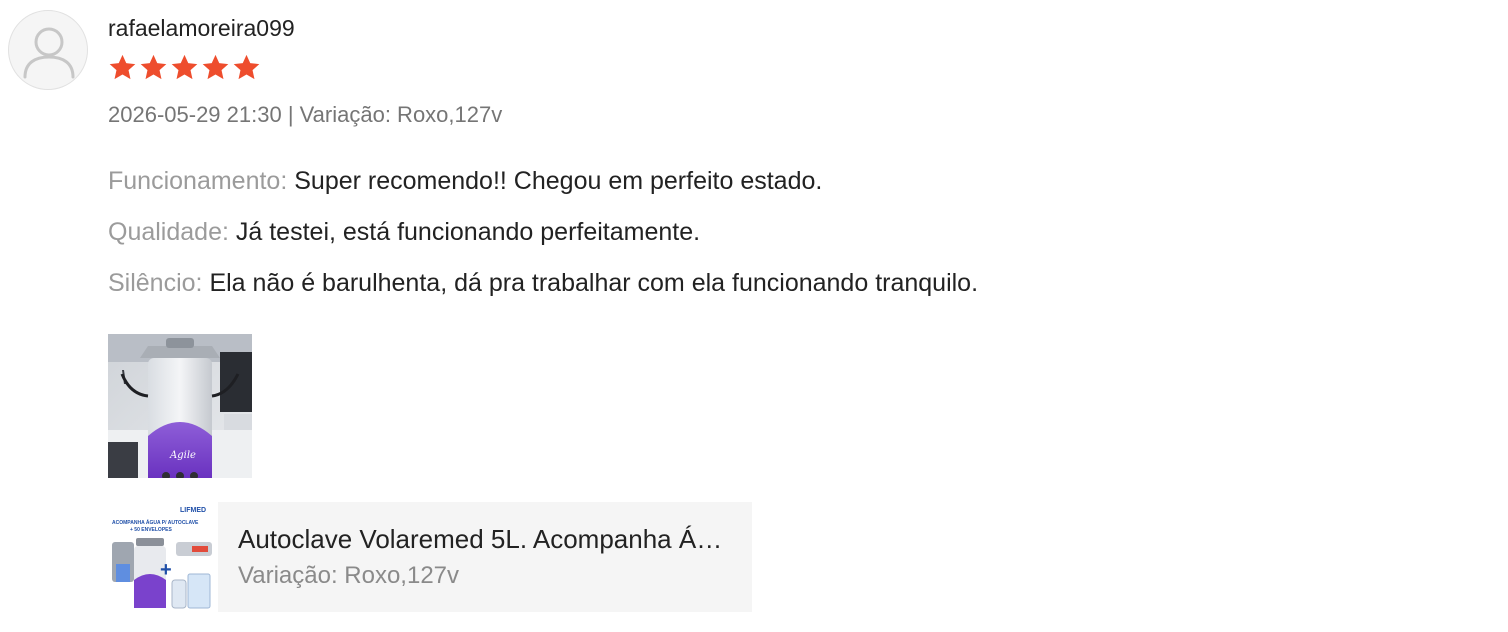 This screenshot has height=632, width=1508. Describe the element at coordinates (155, 522) in the screenshot. I see `thumb-caption-1: ACOMPANHA ÁGUA P/ AUTOCLAVE` at that location.